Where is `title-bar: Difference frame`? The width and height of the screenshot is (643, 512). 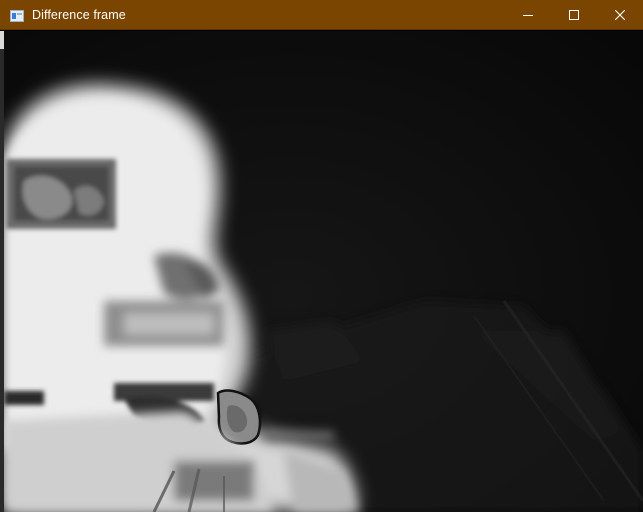 title-bar: Difference frame is located at coordinates (321, 15).